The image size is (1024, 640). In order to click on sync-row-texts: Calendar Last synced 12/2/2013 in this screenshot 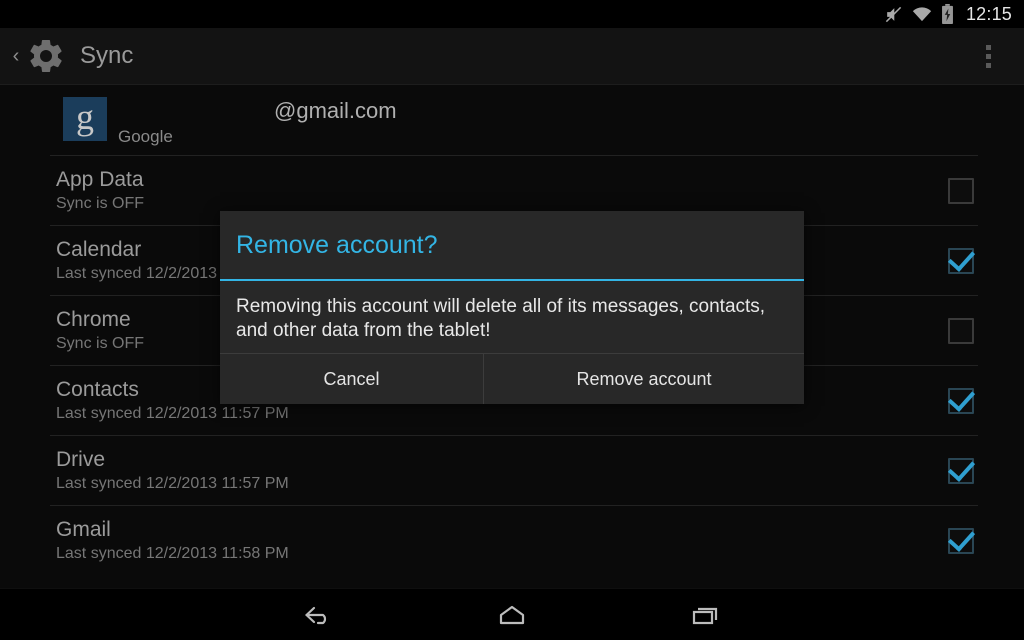, I will do `click(136, 260)`.